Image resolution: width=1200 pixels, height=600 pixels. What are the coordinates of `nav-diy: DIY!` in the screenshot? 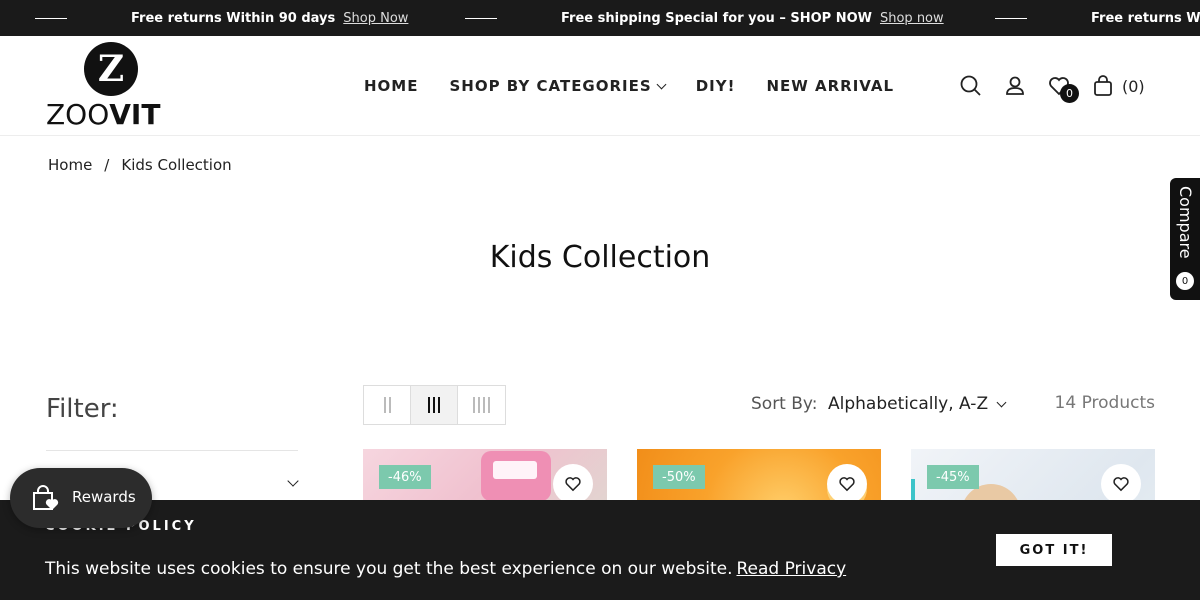 It's located at (716, 86).